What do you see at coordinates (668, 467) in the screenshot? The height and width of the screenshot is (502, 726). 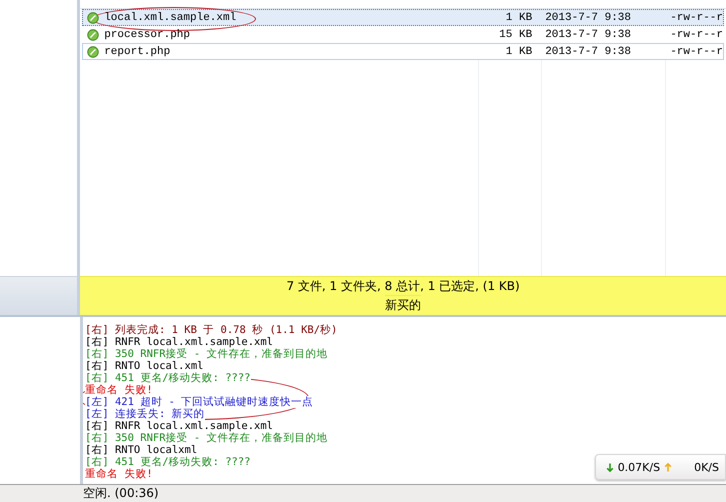 I see `upload-arrow-icon` at bounding box center [668, 467].